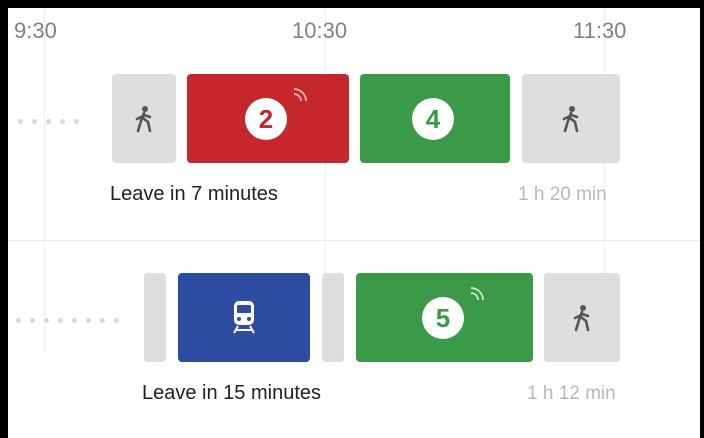 The height and width of the screenshot is (438, 704). Describe the element at coordinates (232, 393) in the screenshot. I see `leave-time-text: Leave in 15 minutes` at that location.